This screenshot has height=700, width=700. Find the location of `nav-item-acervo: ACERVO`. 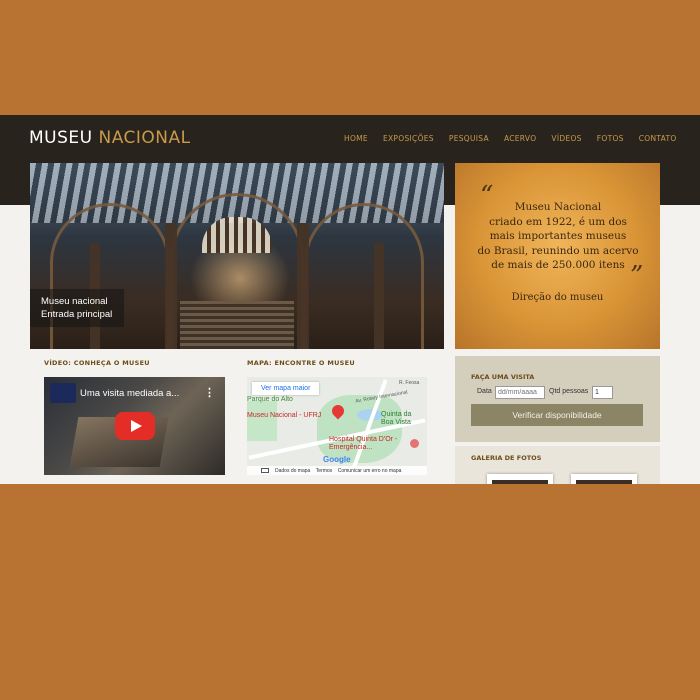

nav-item-acervo: ACERVO is located at coordinates (520, 138).